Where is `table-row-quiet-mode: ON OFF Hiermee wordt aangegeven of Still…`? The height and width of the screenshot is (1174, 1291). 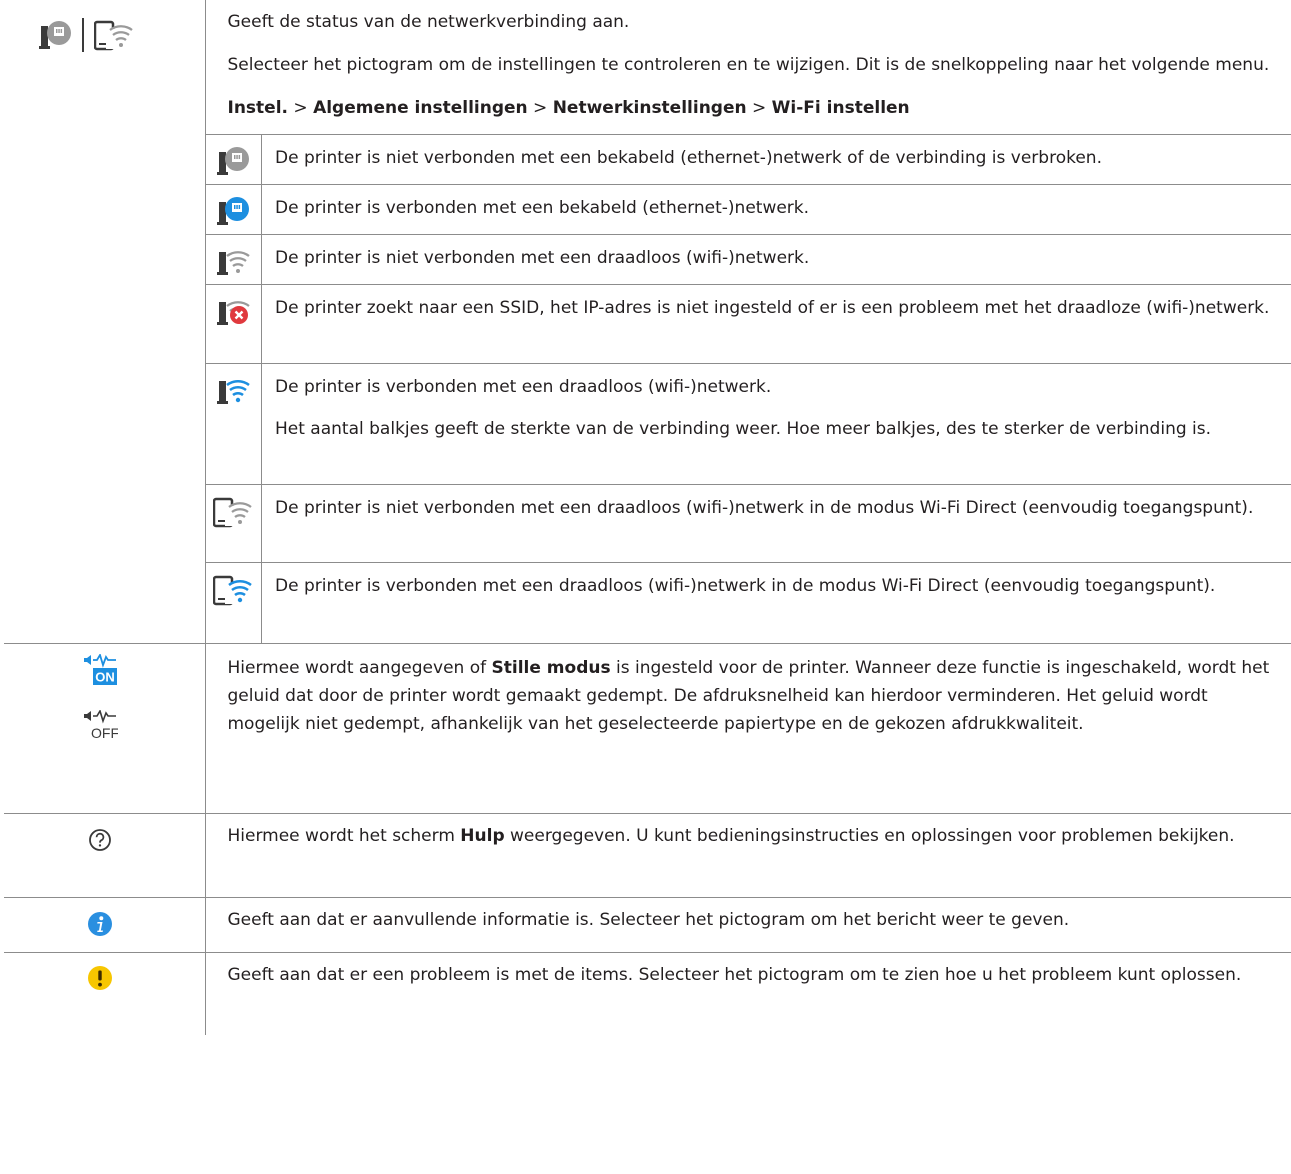
table-row-quiet-mode: ON OFF Hiermee wordt aangegeven of Still… is located at coordinates (647, 728).